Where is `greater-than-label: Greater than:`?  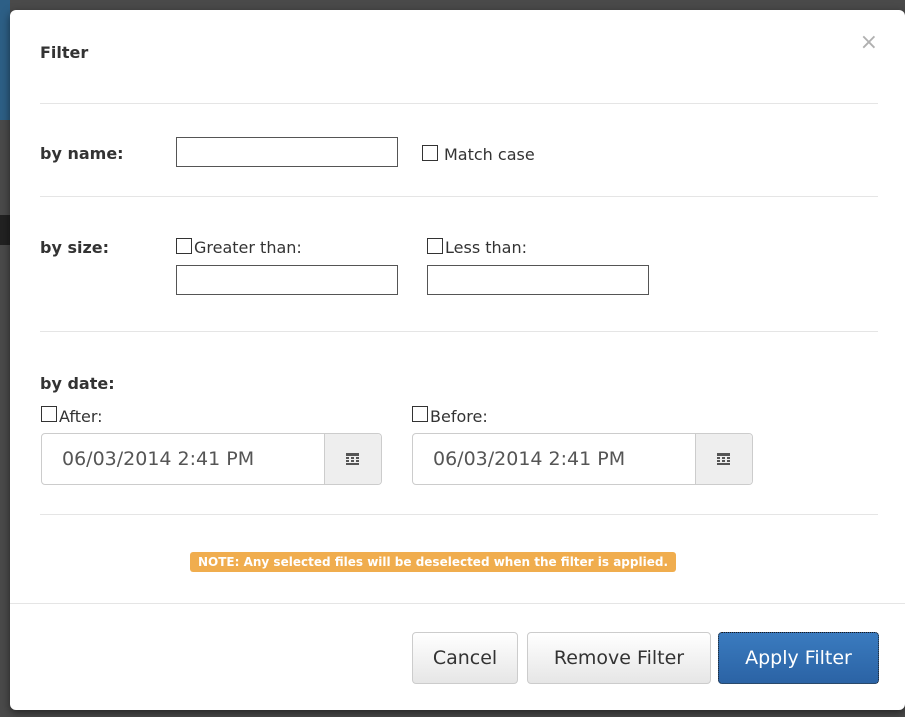 greater-than-label: Greater than: is located at coordinates (248, 247).